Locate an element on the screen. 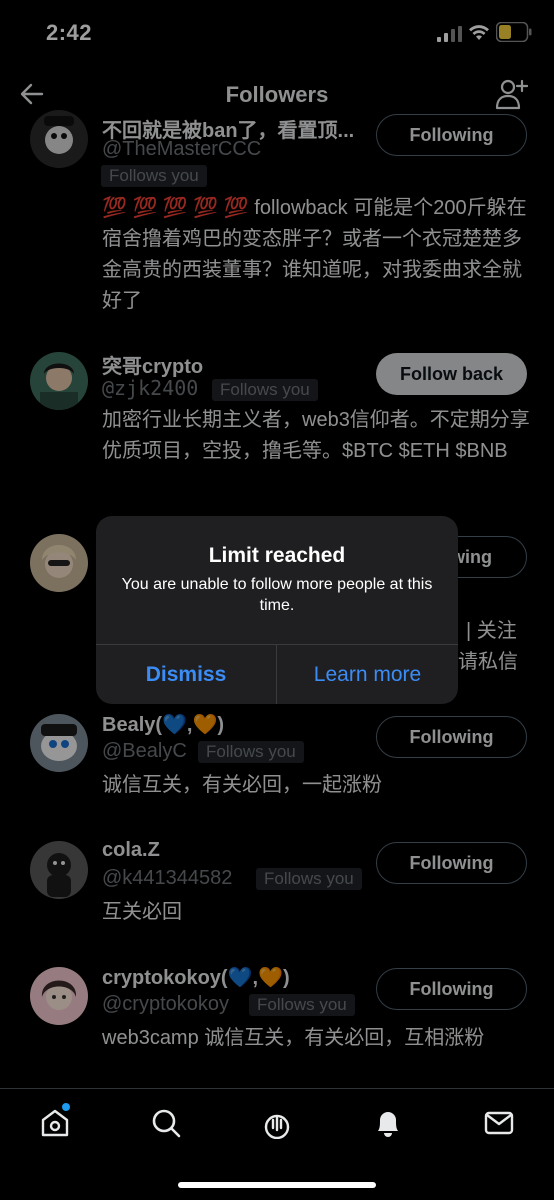 The width and height of the screenshot is (554, 1200). search-icon is located at coordinates (166, 1123).